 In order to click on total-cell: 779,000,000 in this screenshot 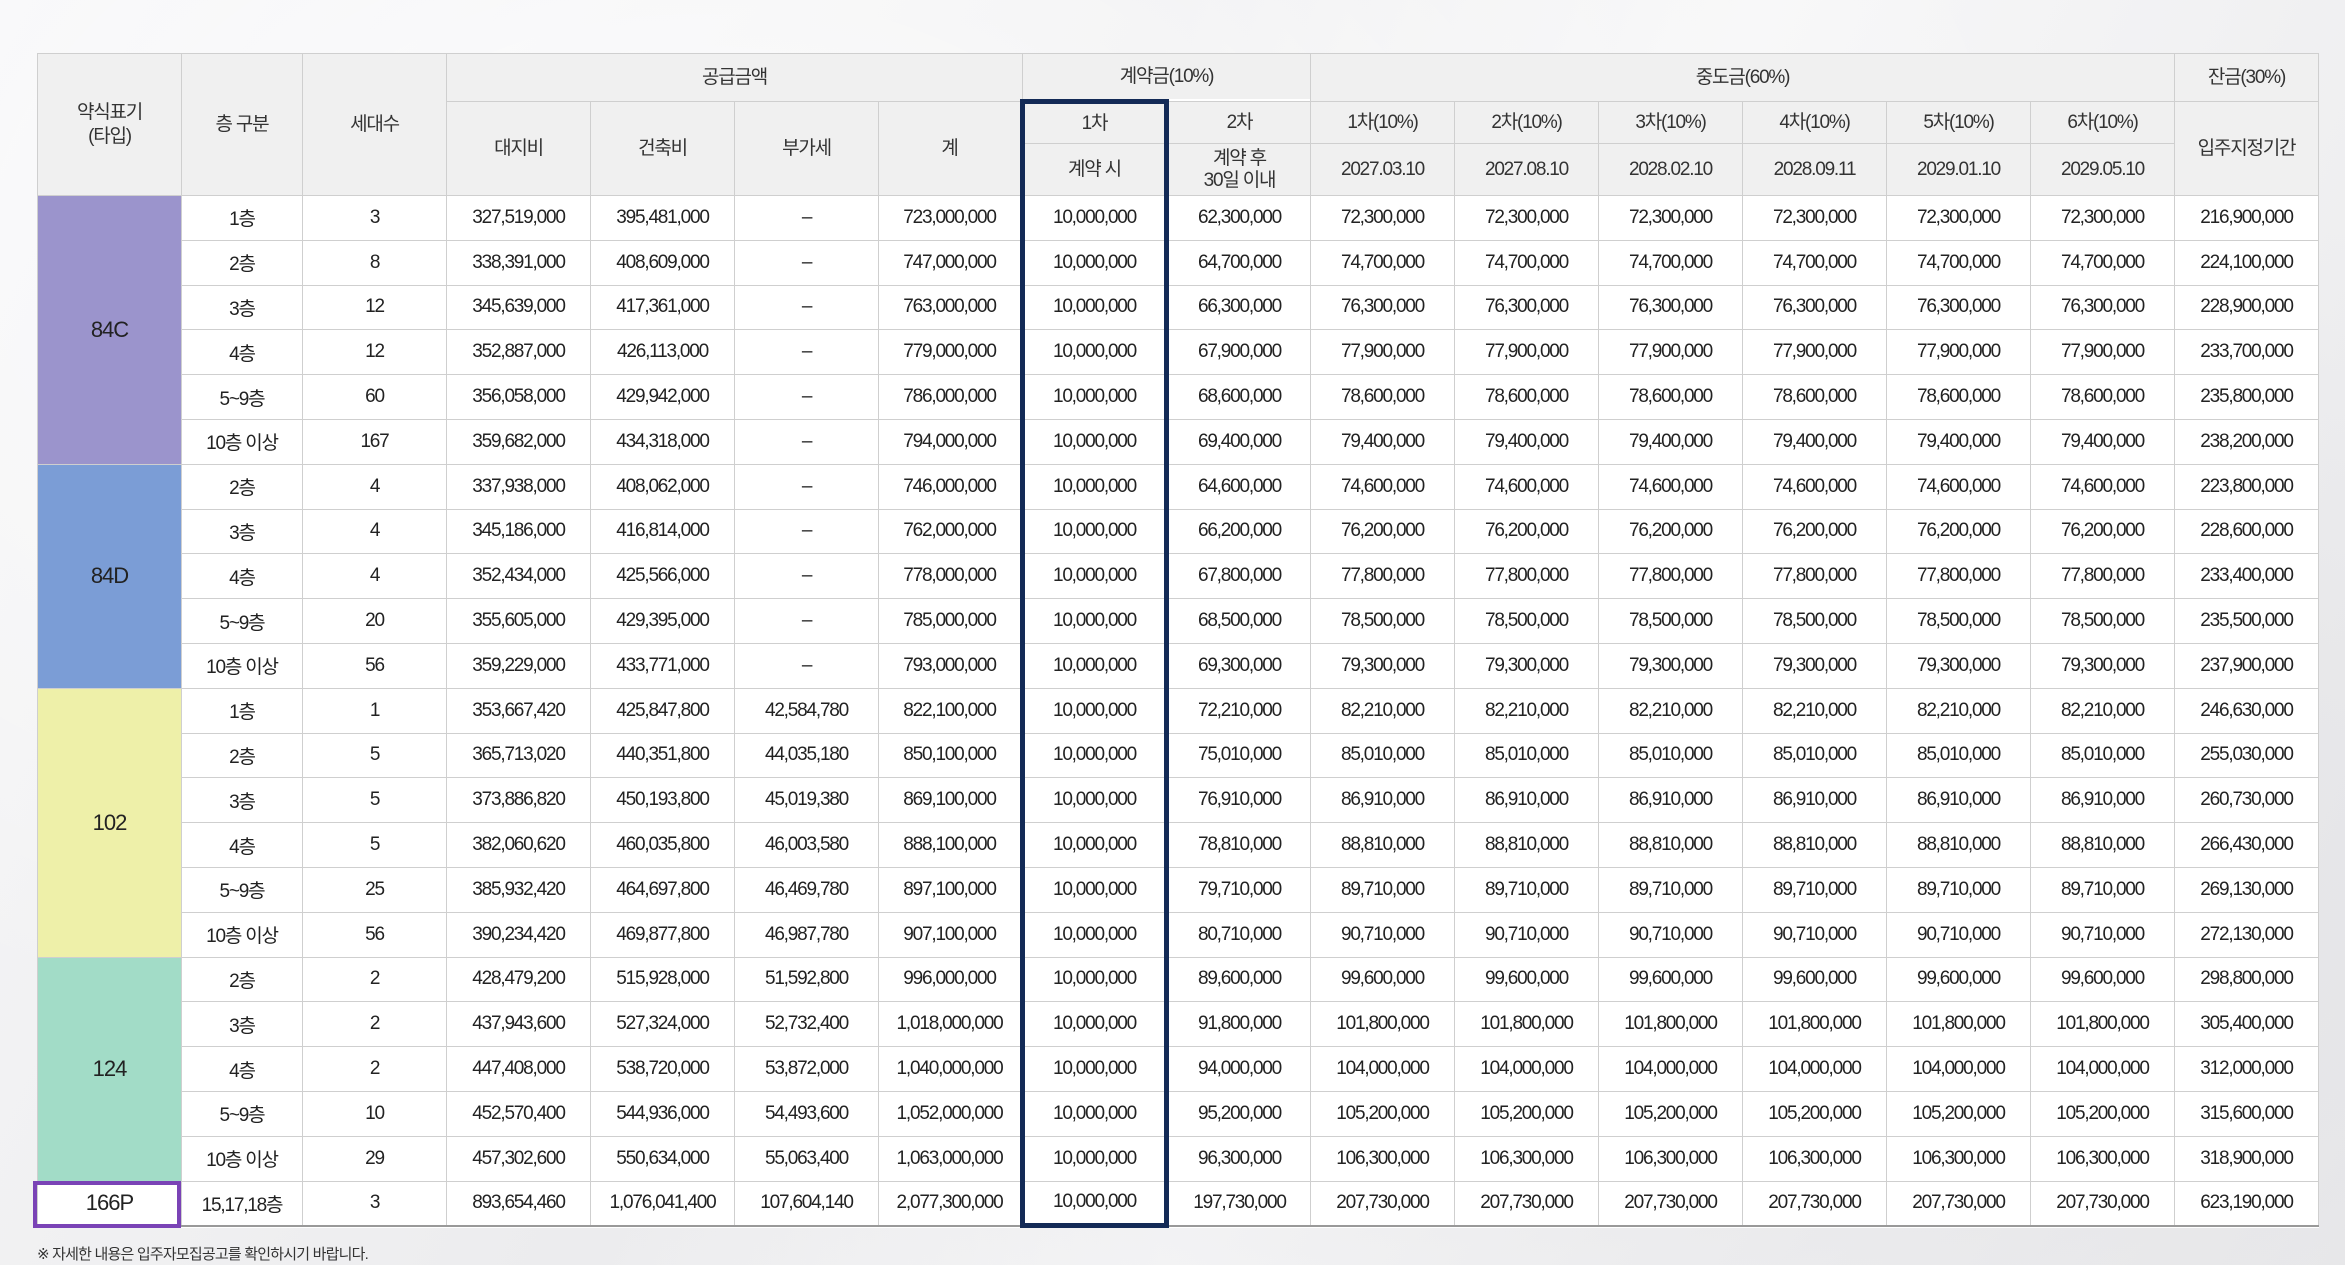, I will do `click(950, 352)`.